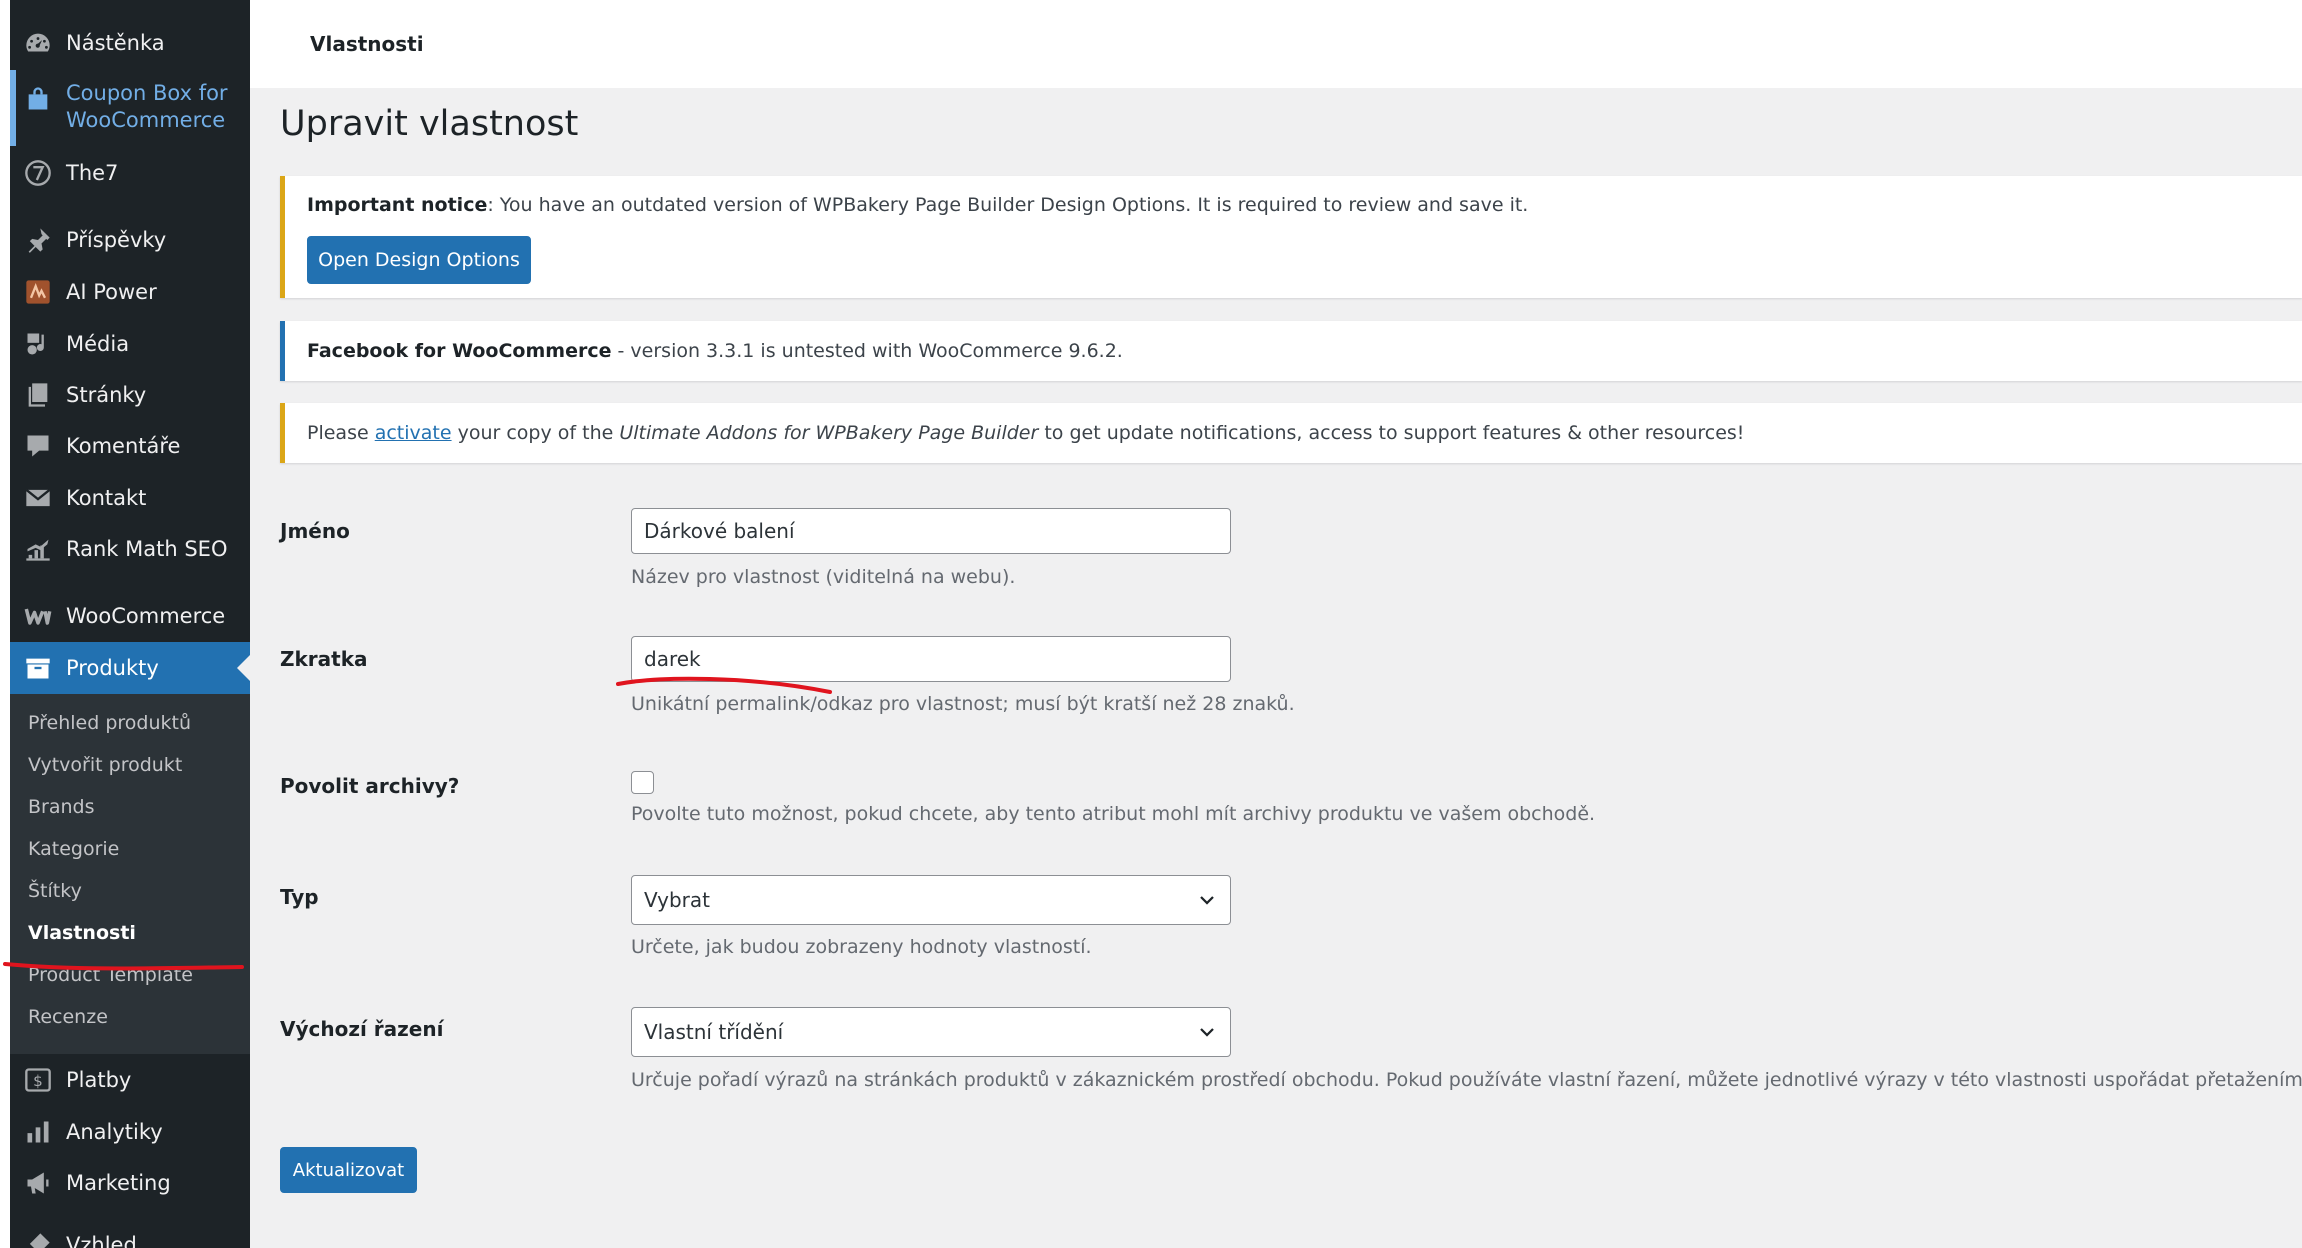  What do you see at coordinates (672, 659) in the screenshot?
I see `slug-input-value: darek` at bounding box center [672, 659].